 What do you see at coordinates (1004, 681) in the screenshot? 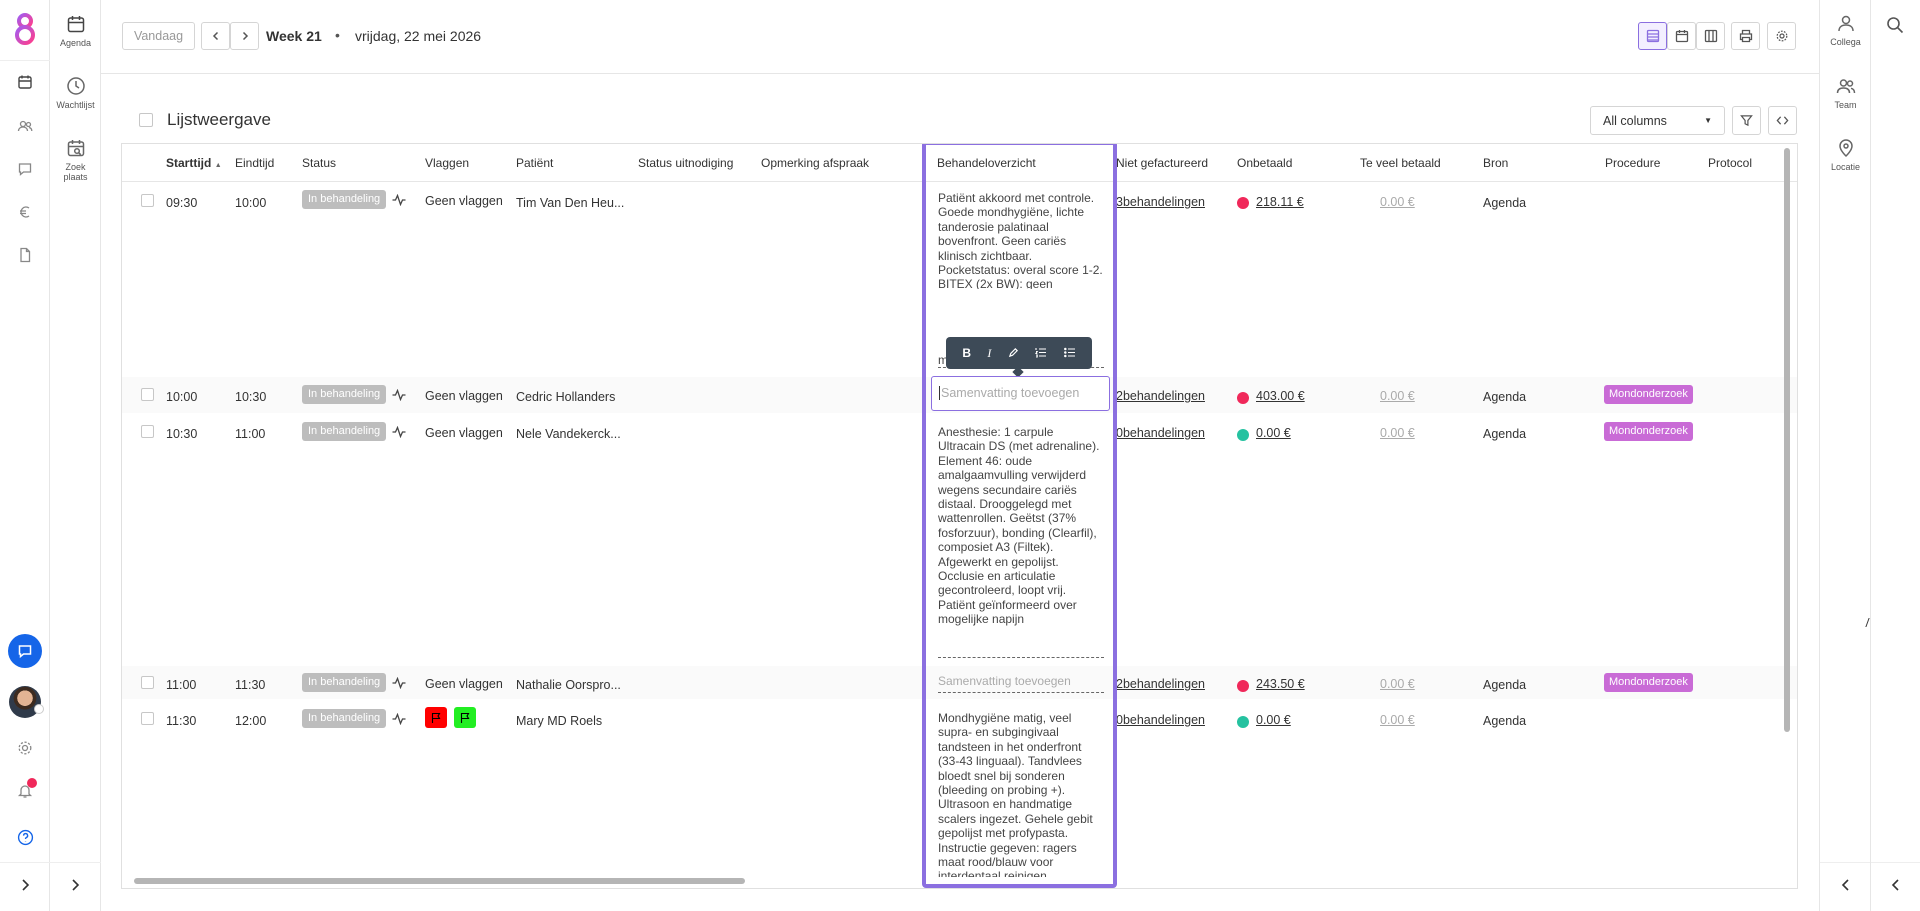
I see `summary-placeholder: Samenvatting toevoegen` at bounding box center [1004, 681].